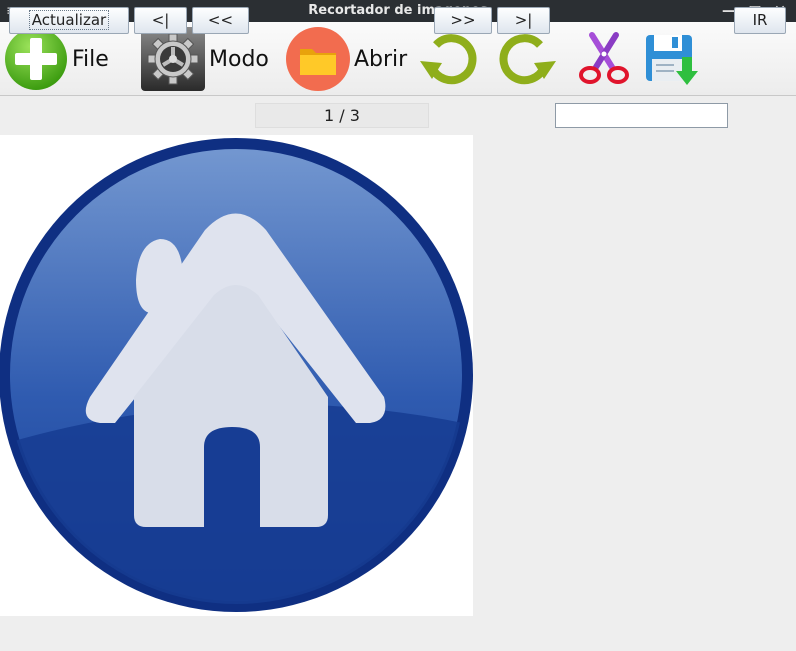 This screenshot has width=796, height=651. I want to click on rotate-left-button, so click(450, 59).